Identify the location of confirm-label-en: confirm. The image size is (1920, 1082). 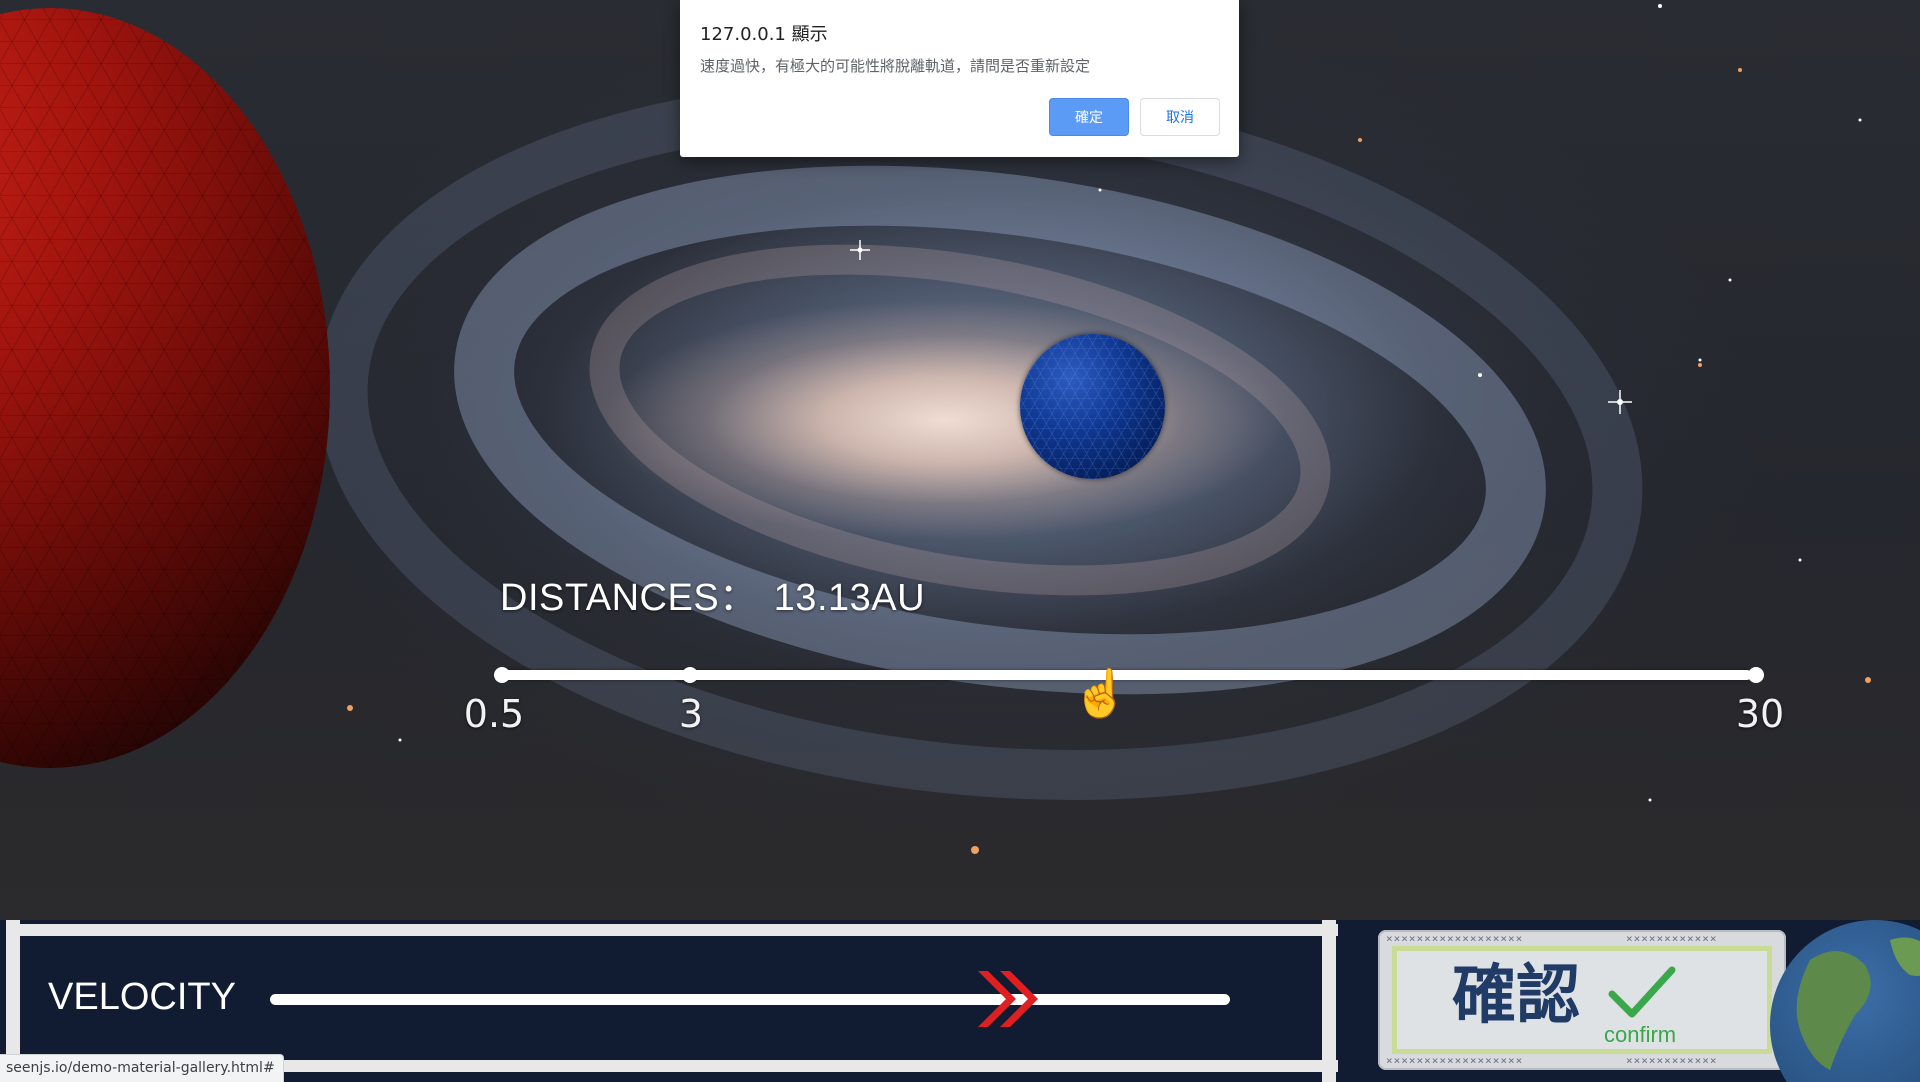
(1640, 1034).